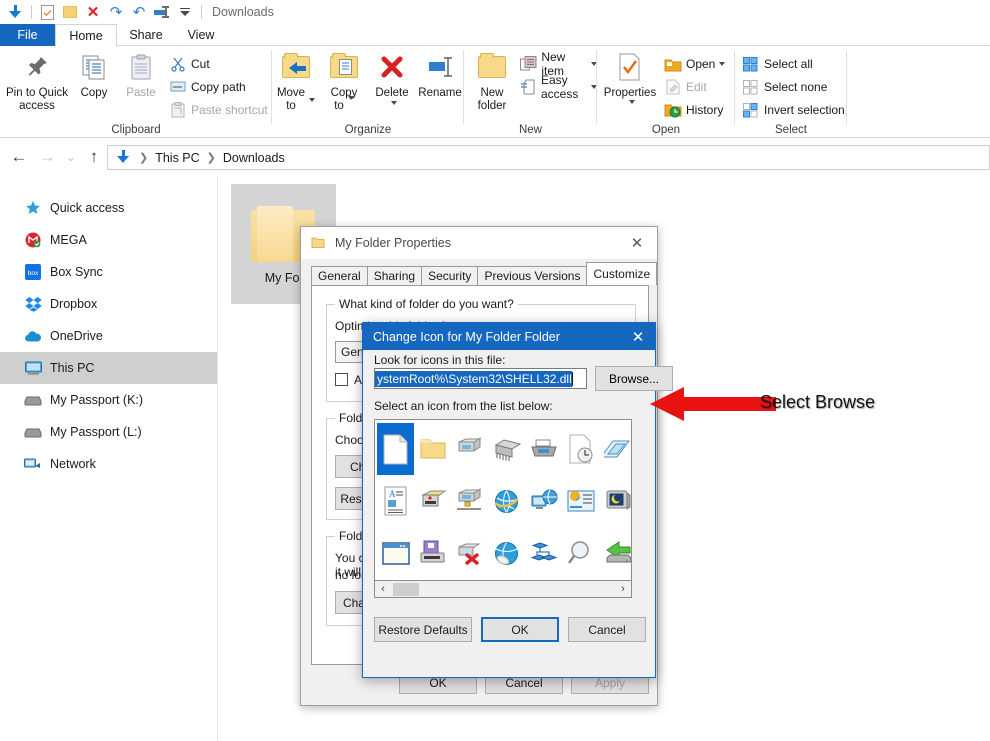 The width and height of the screenshot is (990, 741). What do you see at coordinates (108, 304) in the screenshot?
I see `sidebar-item-dropbox: Dropbox` at bounding box center [108, 304].